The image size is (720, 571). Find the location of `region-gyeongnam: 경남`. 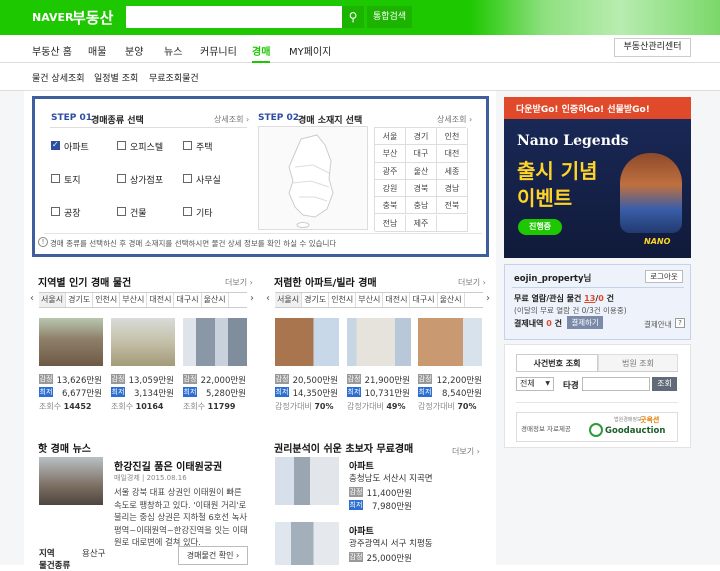

region-gyeongnam: 경남 is located at coordinates (452, 188).